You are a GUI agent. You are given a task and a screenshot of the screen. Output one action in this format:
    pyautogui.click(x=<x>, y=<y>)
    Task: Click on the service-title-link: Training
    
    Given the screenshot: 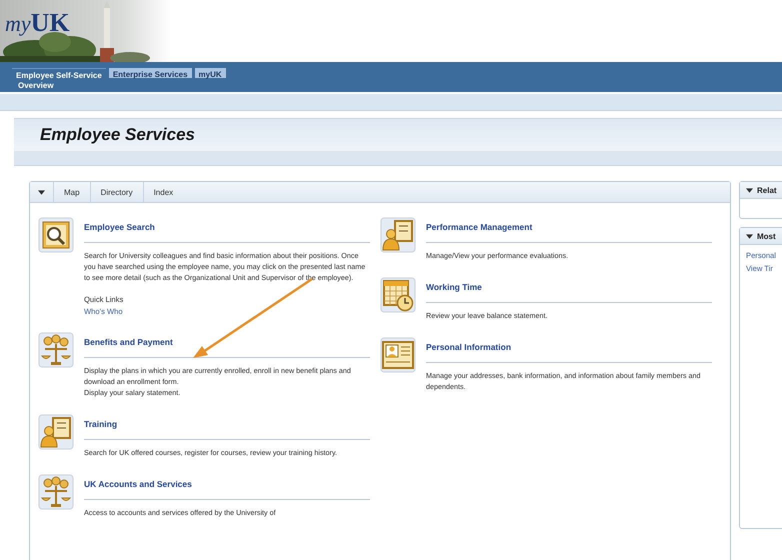 What is the action you would take?
    pyautogui.click(x=101, y=424)
    